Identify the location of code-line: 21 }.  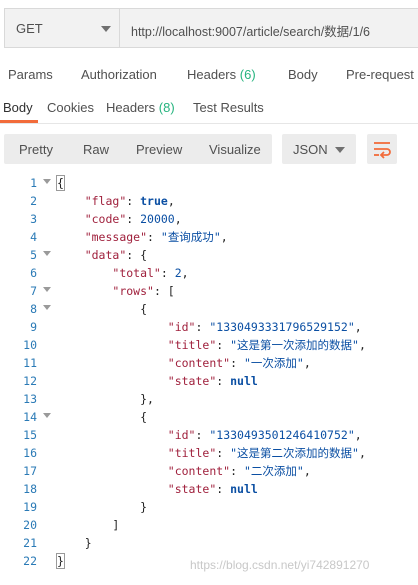
(57, 543).